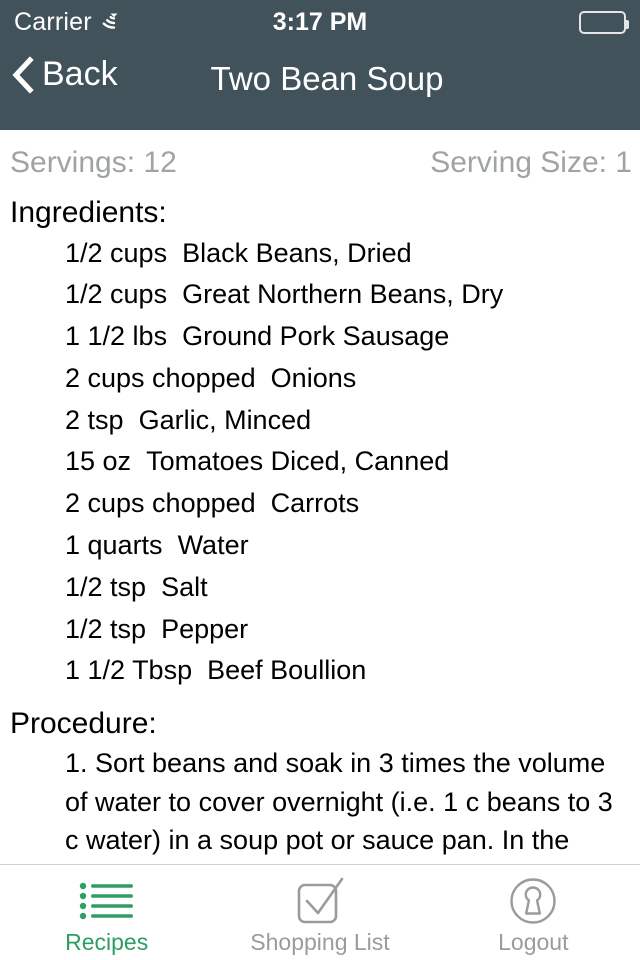  What do you see at coordinates (94, 419) in the screenshot?
I see `ingredient-quantity: 2 tsp` at bounding box center [94, 419].